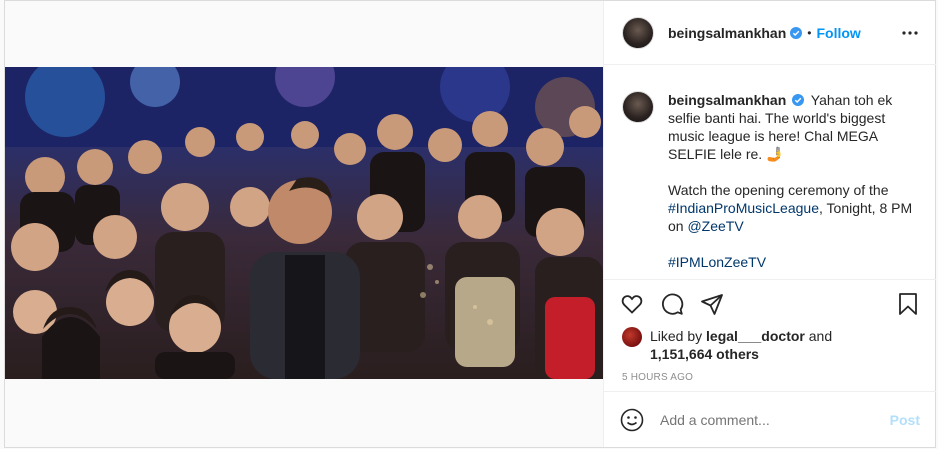 The width and height of the screenshot is (938, 449). What do you see at coordinates (755, 336) in the screenshot?
I see `liker-username-link: legal___doctor` at bounding box center [755, 336].